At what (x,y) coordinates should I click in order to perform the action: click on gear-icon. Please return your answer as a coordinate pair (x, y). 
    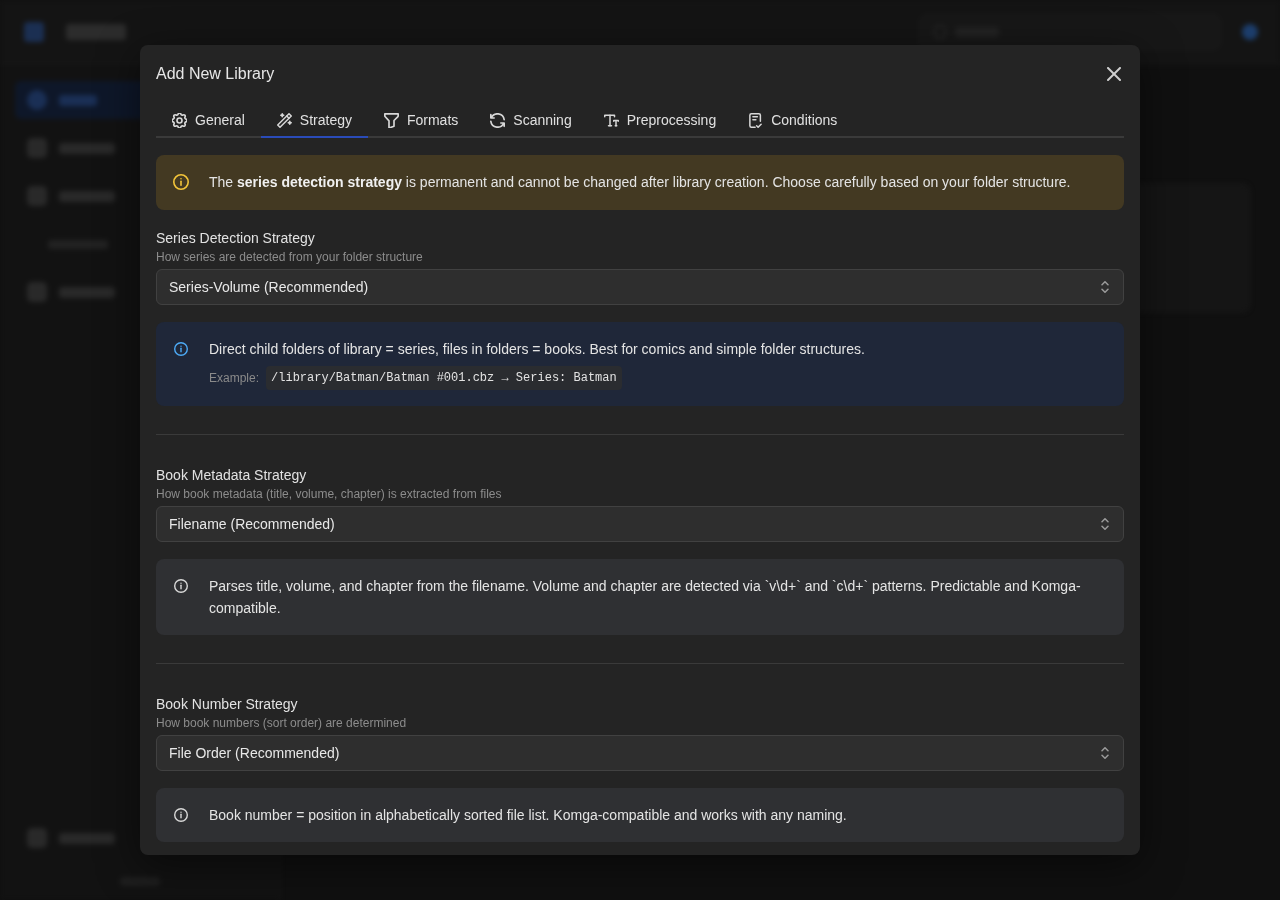
    Looking at the image, I should click on (179, 120).